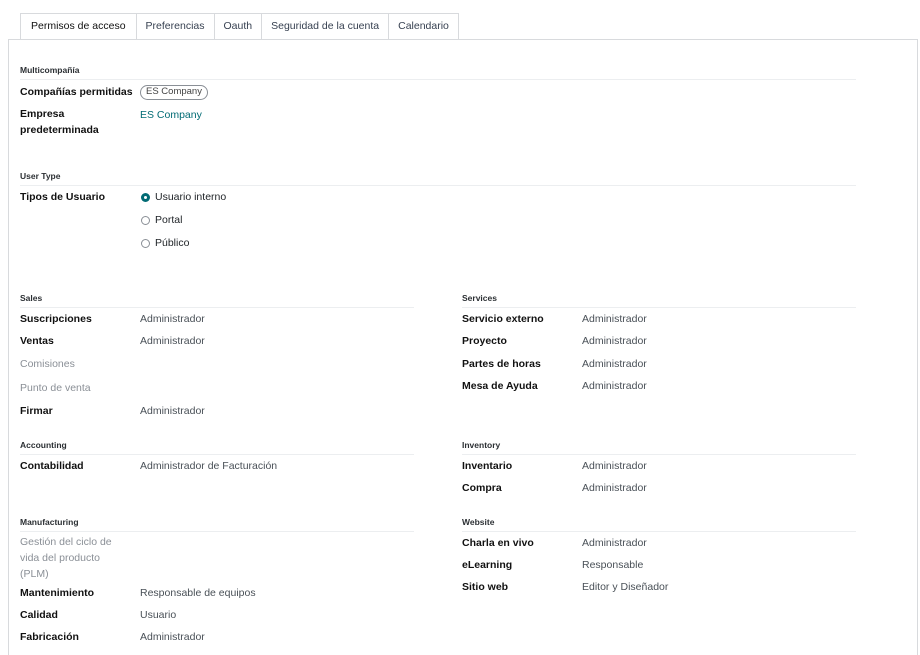 The width and height of the screenshot is (920, 655). What do you see at coordinates (66, 542) in the screenshot?
I see `field-label-muted: Gestión del ciclo de` at bounding box center [66, 542].